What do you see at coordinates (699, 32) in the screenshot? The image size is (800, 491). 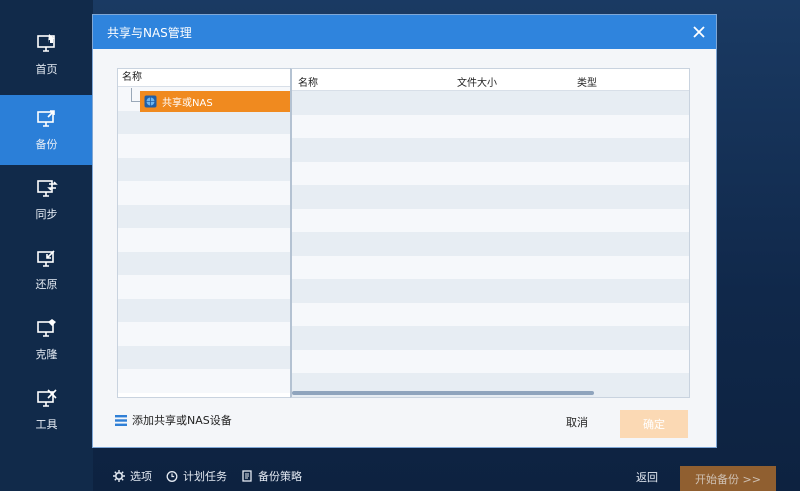 I see `close-icon` at bounding box center [699, 32].